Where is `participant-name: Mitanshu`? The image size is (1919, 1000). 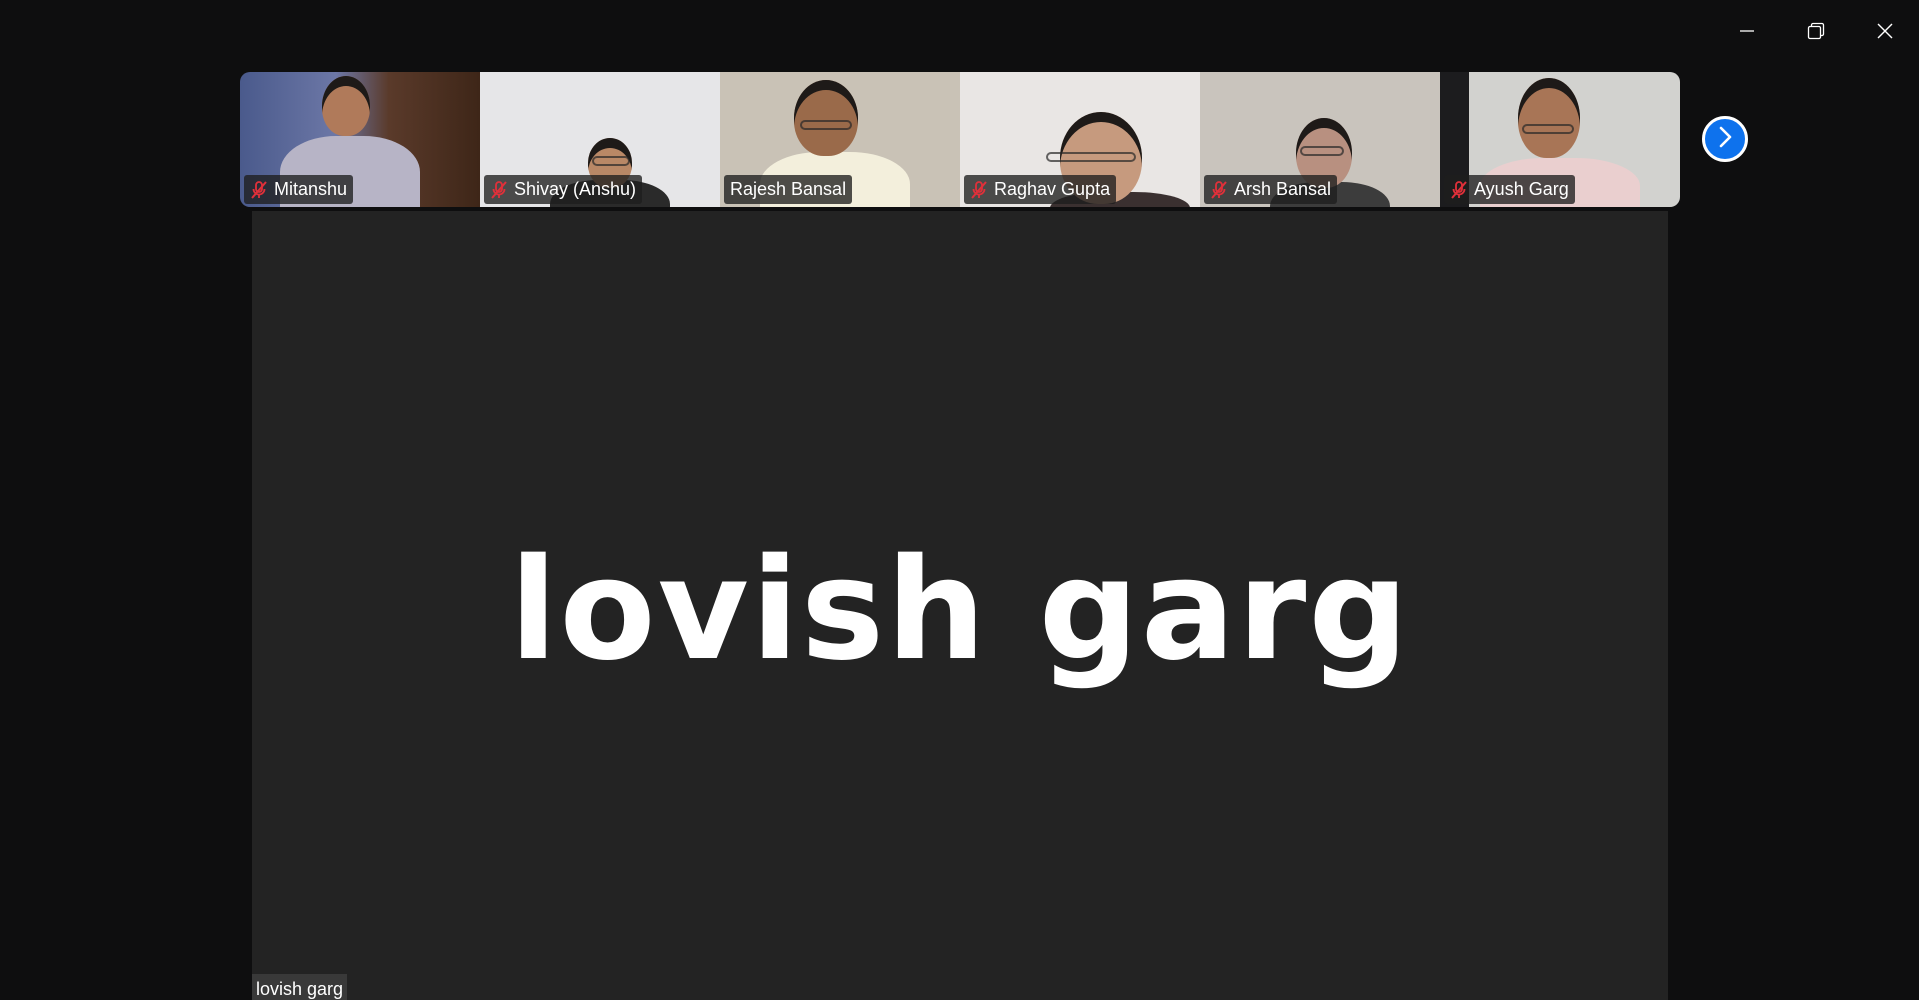
participant-name: Mitanshu is located at coordinates (311, 189).